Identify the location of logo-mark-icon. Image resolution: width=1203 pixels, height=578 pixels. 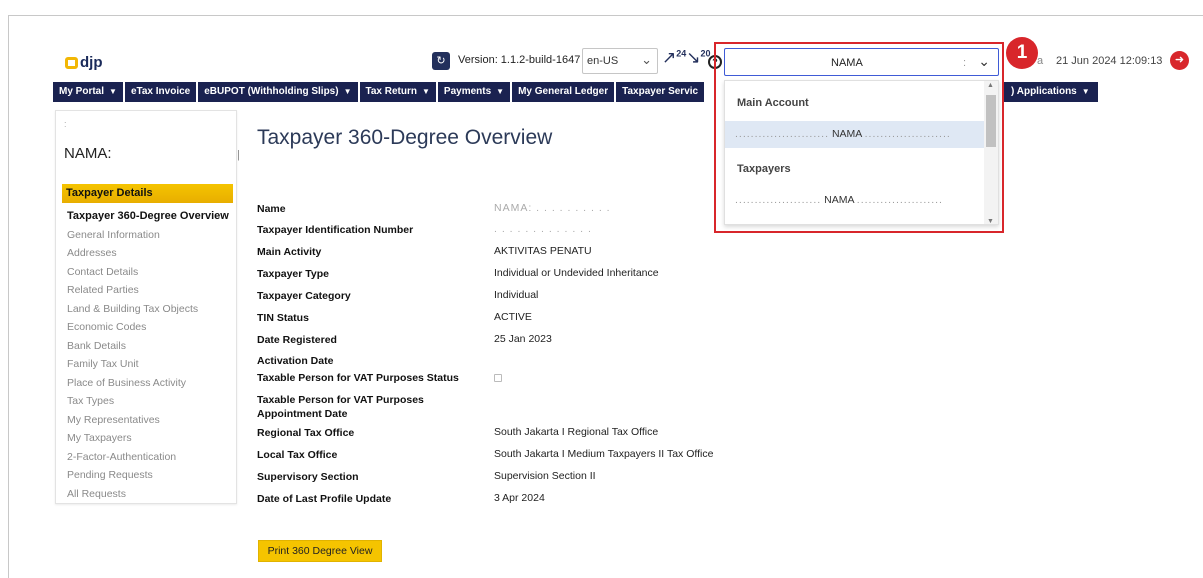
(71, 62).